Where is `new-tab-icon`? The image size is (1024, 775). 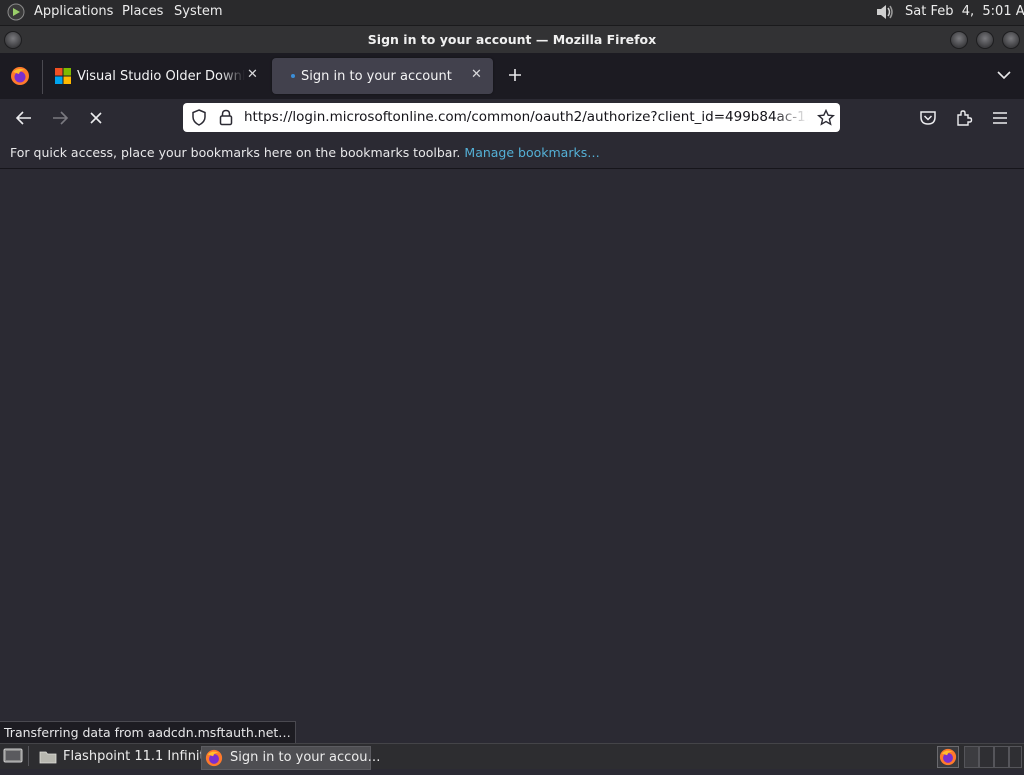 new-tab-icon is located at coordinates (515, 75).